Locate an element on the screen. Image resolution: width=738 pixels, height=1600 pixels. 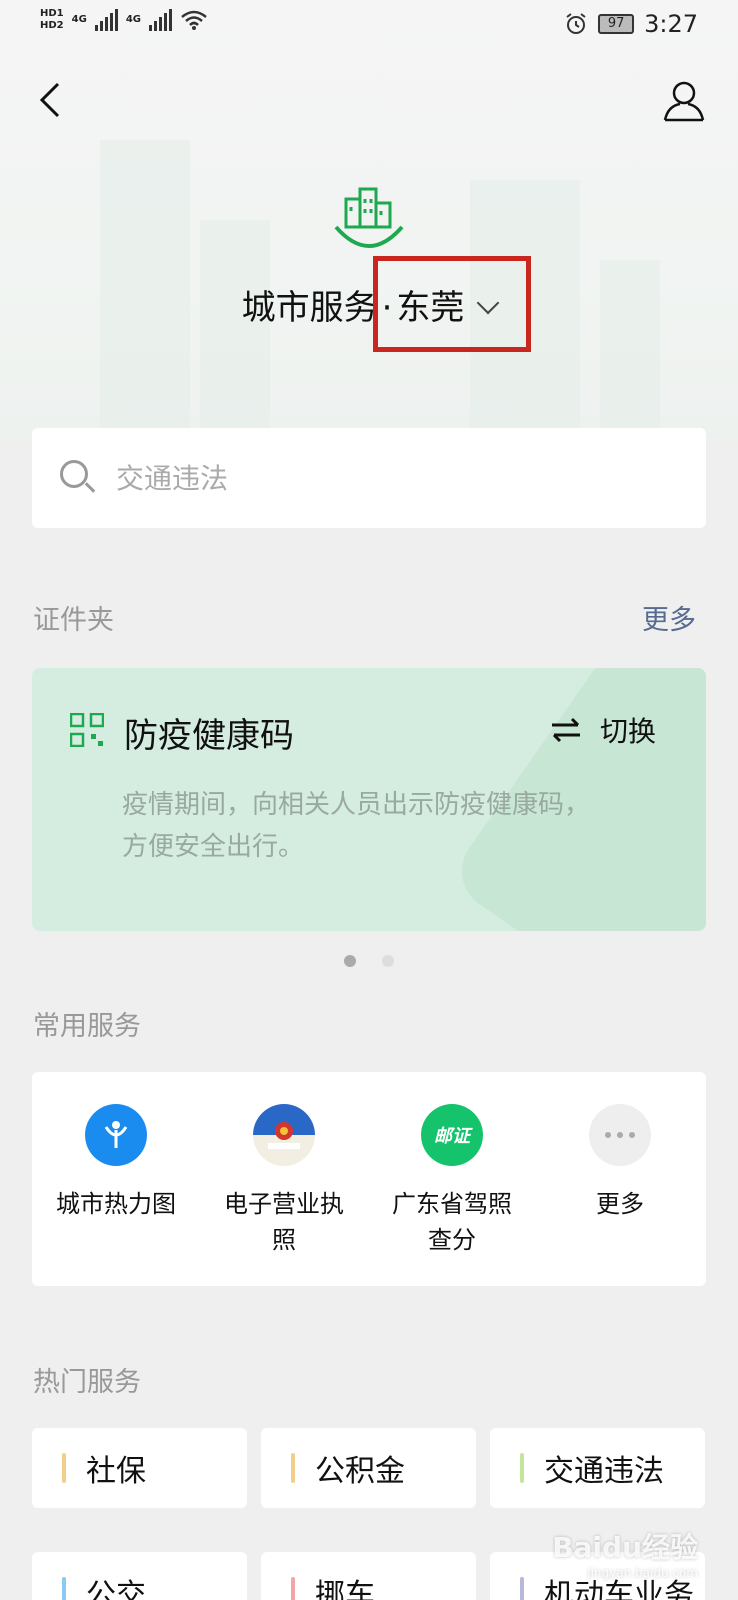
hot-service-housing-fund: 公积金 is located at coordinates (368, 1468).